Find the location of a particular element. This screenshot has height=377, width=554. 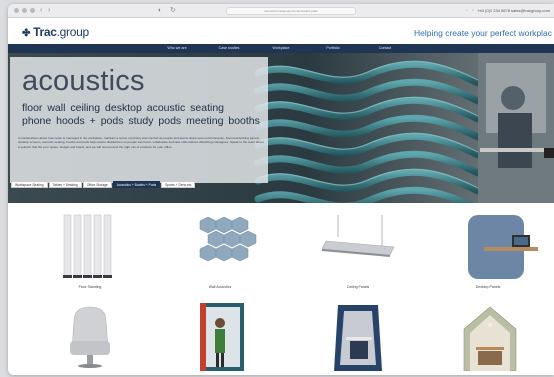

tab-tables-desking: Tables + Desking is located at coordinates (65, 184).